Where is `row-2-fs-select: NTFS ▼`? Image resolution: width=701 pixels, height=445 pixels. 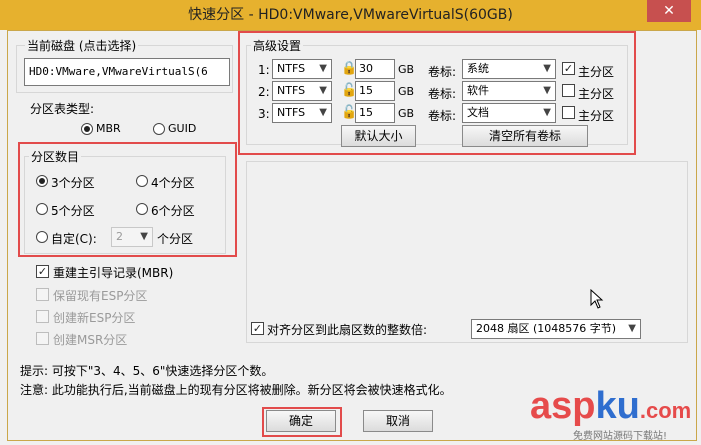
row-2-fs-select: NTFS ▼ is located at coordinates (302, 91).